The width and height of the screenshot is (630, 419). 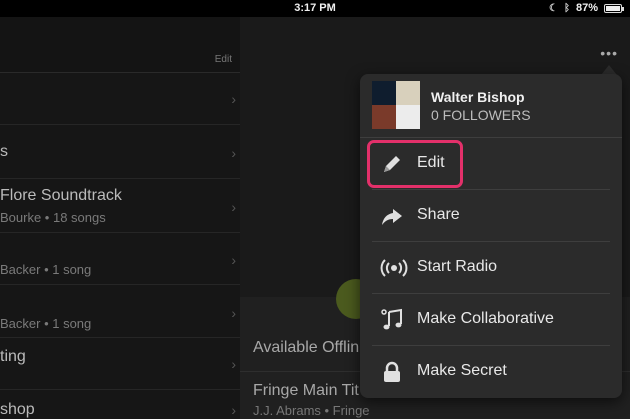 I want to click on track-artist: J.J. Abrams • Fringe, so click(x=311, y=410).